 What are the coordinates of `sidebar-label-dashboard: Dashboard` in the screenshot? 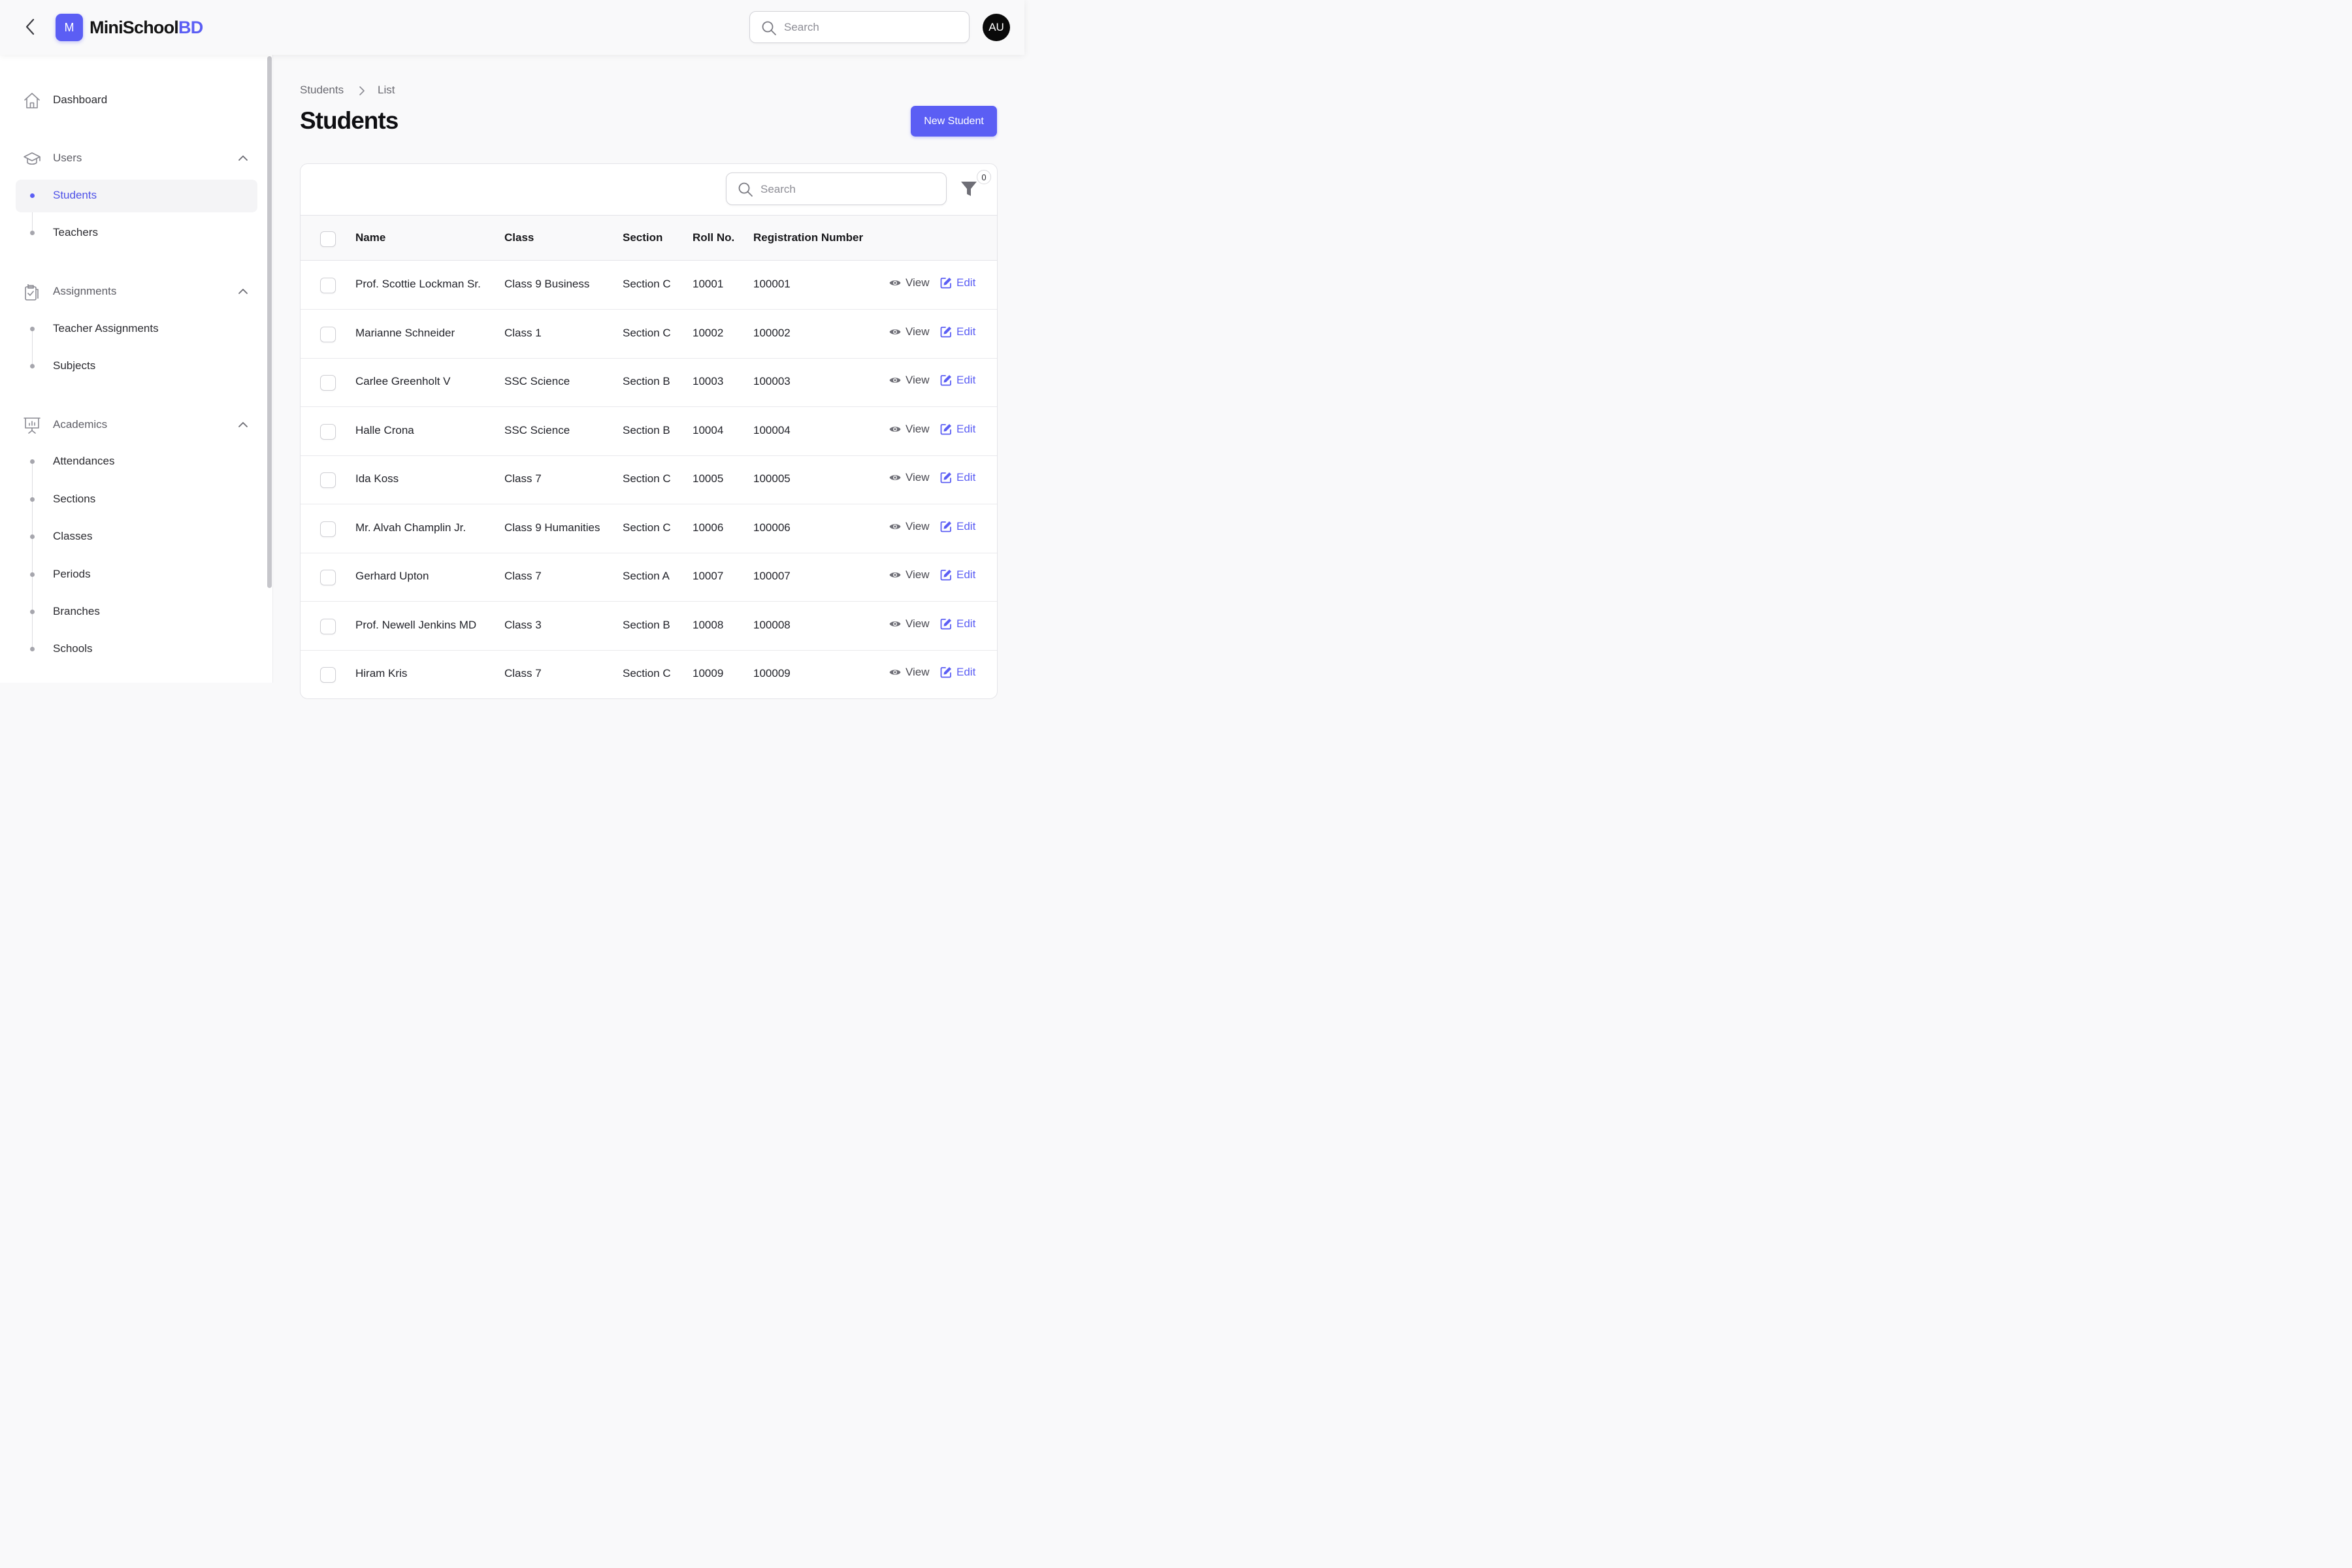 It's located at (80, 99).